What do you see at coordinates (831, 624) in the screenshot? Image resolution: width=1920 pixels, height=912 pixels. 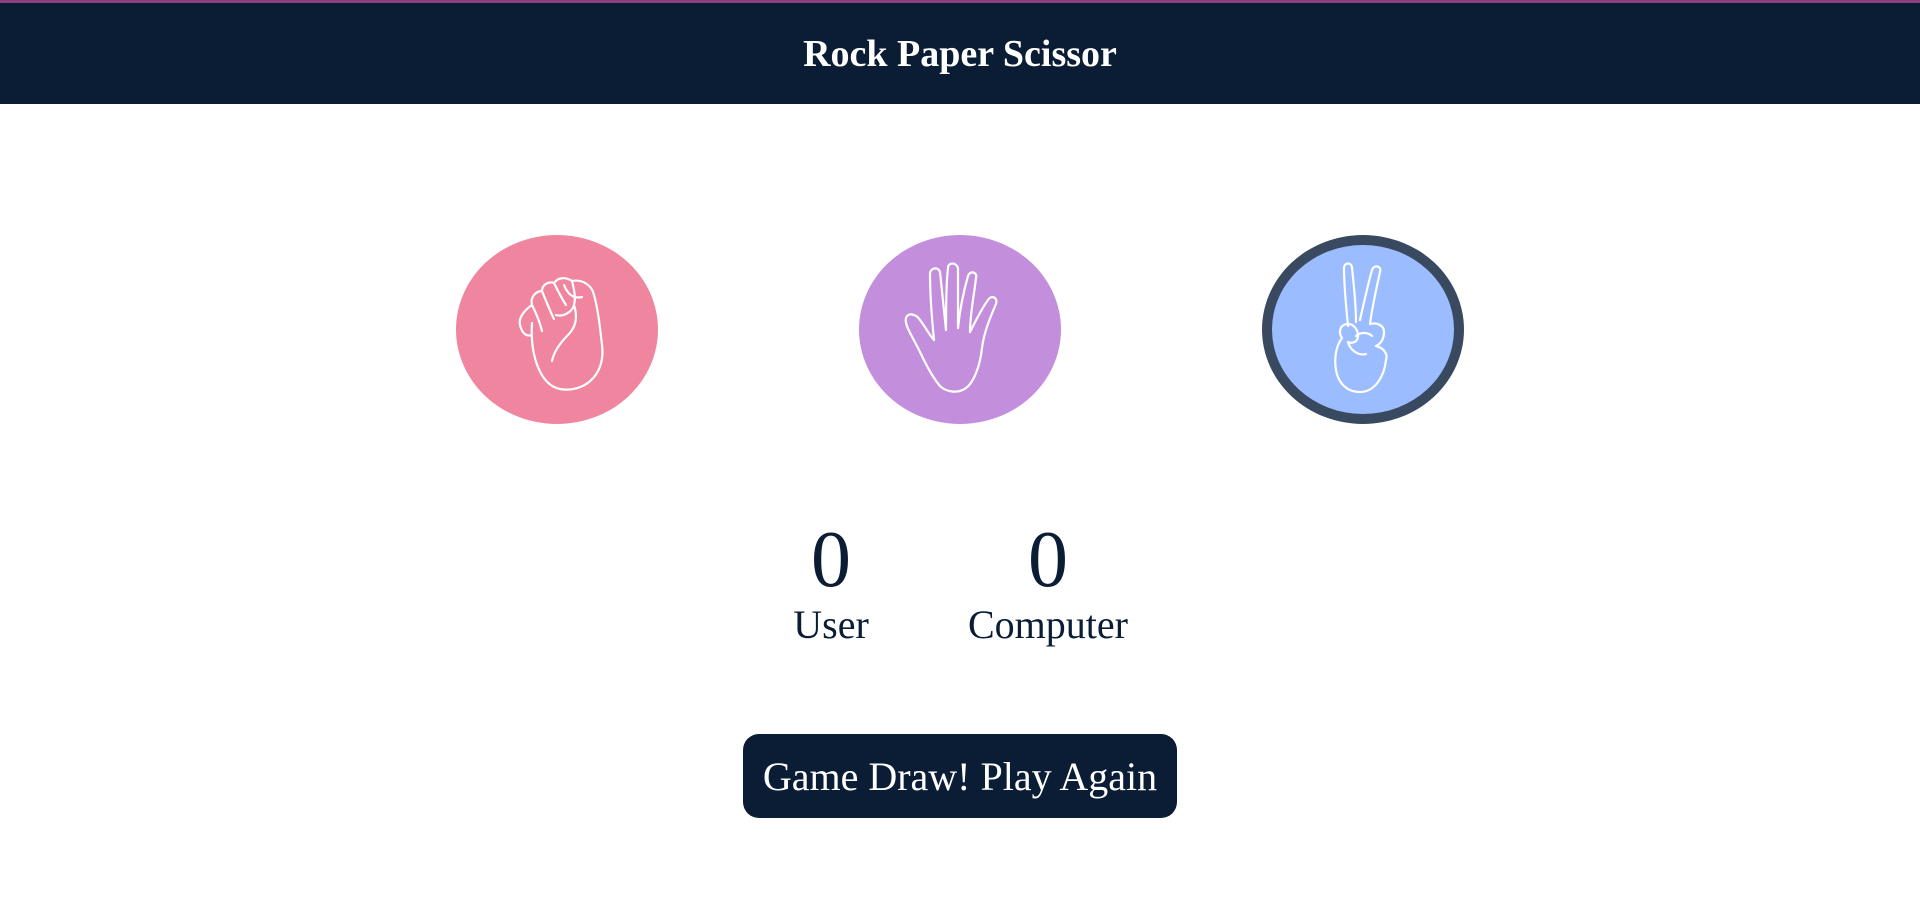 I see `user-score-label: User` at bounding box center [831, 624].